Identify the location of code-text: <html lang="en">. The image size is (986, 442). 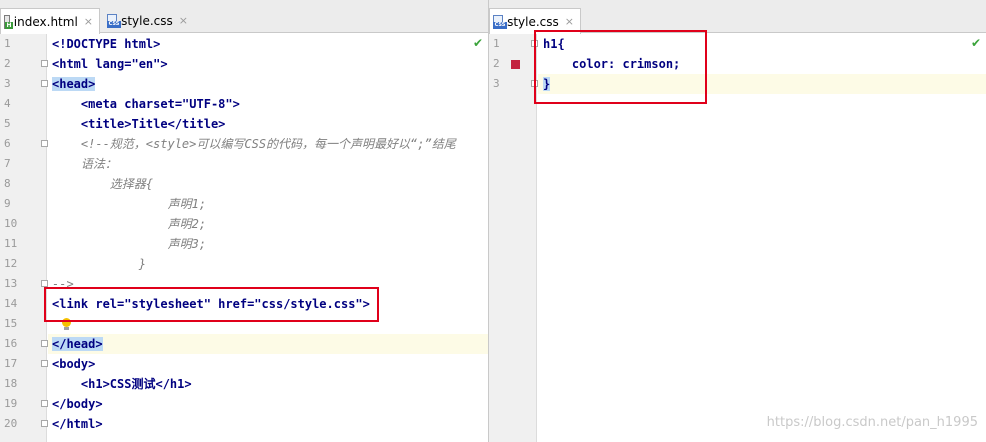
(110, 64).